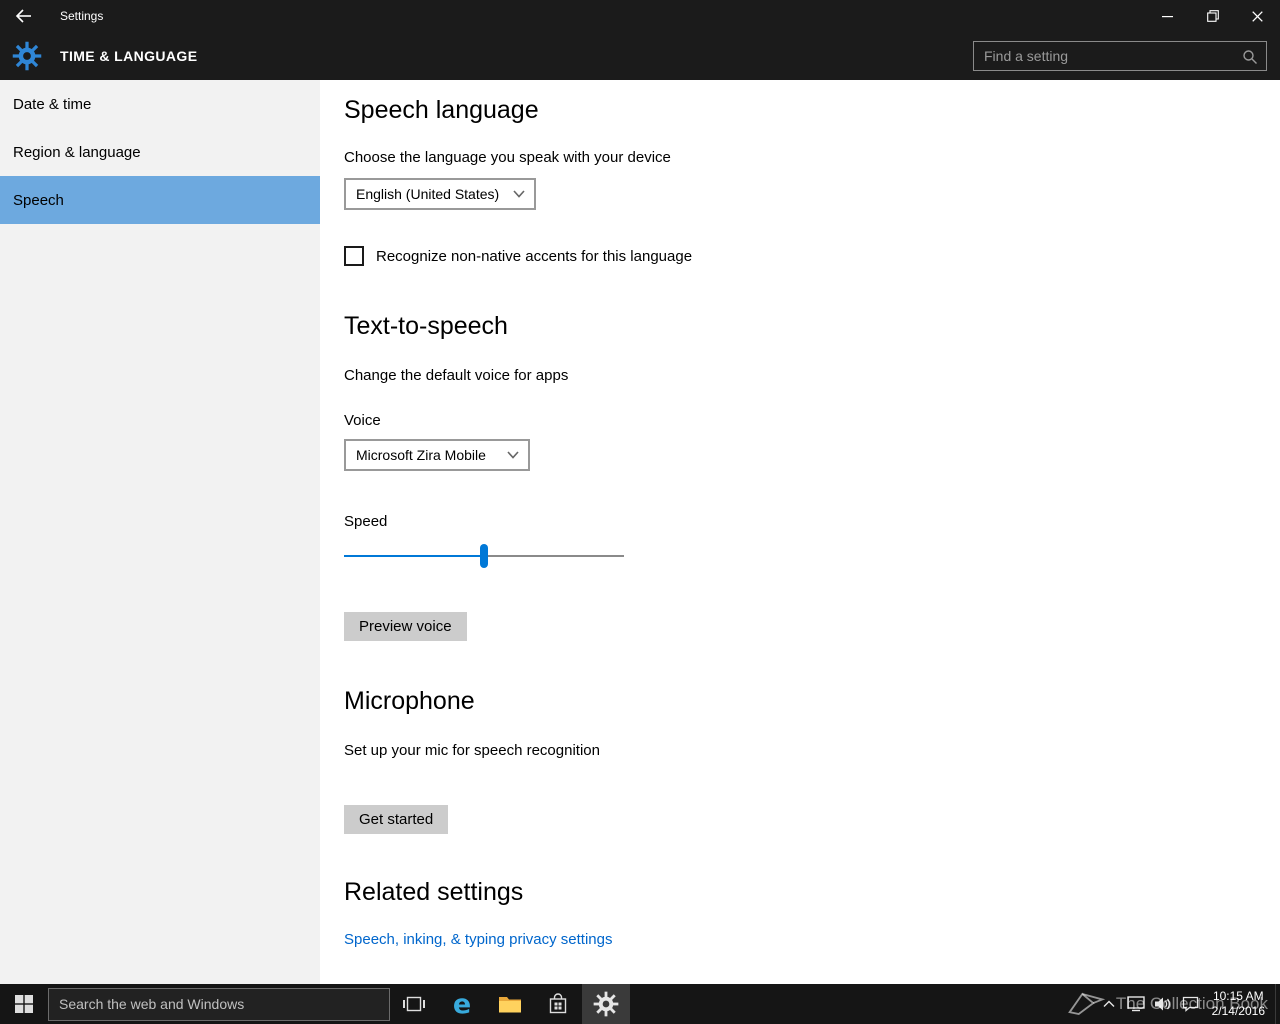  I want to click on sidebar-item-region-language: Region & language, so click(160, 152).